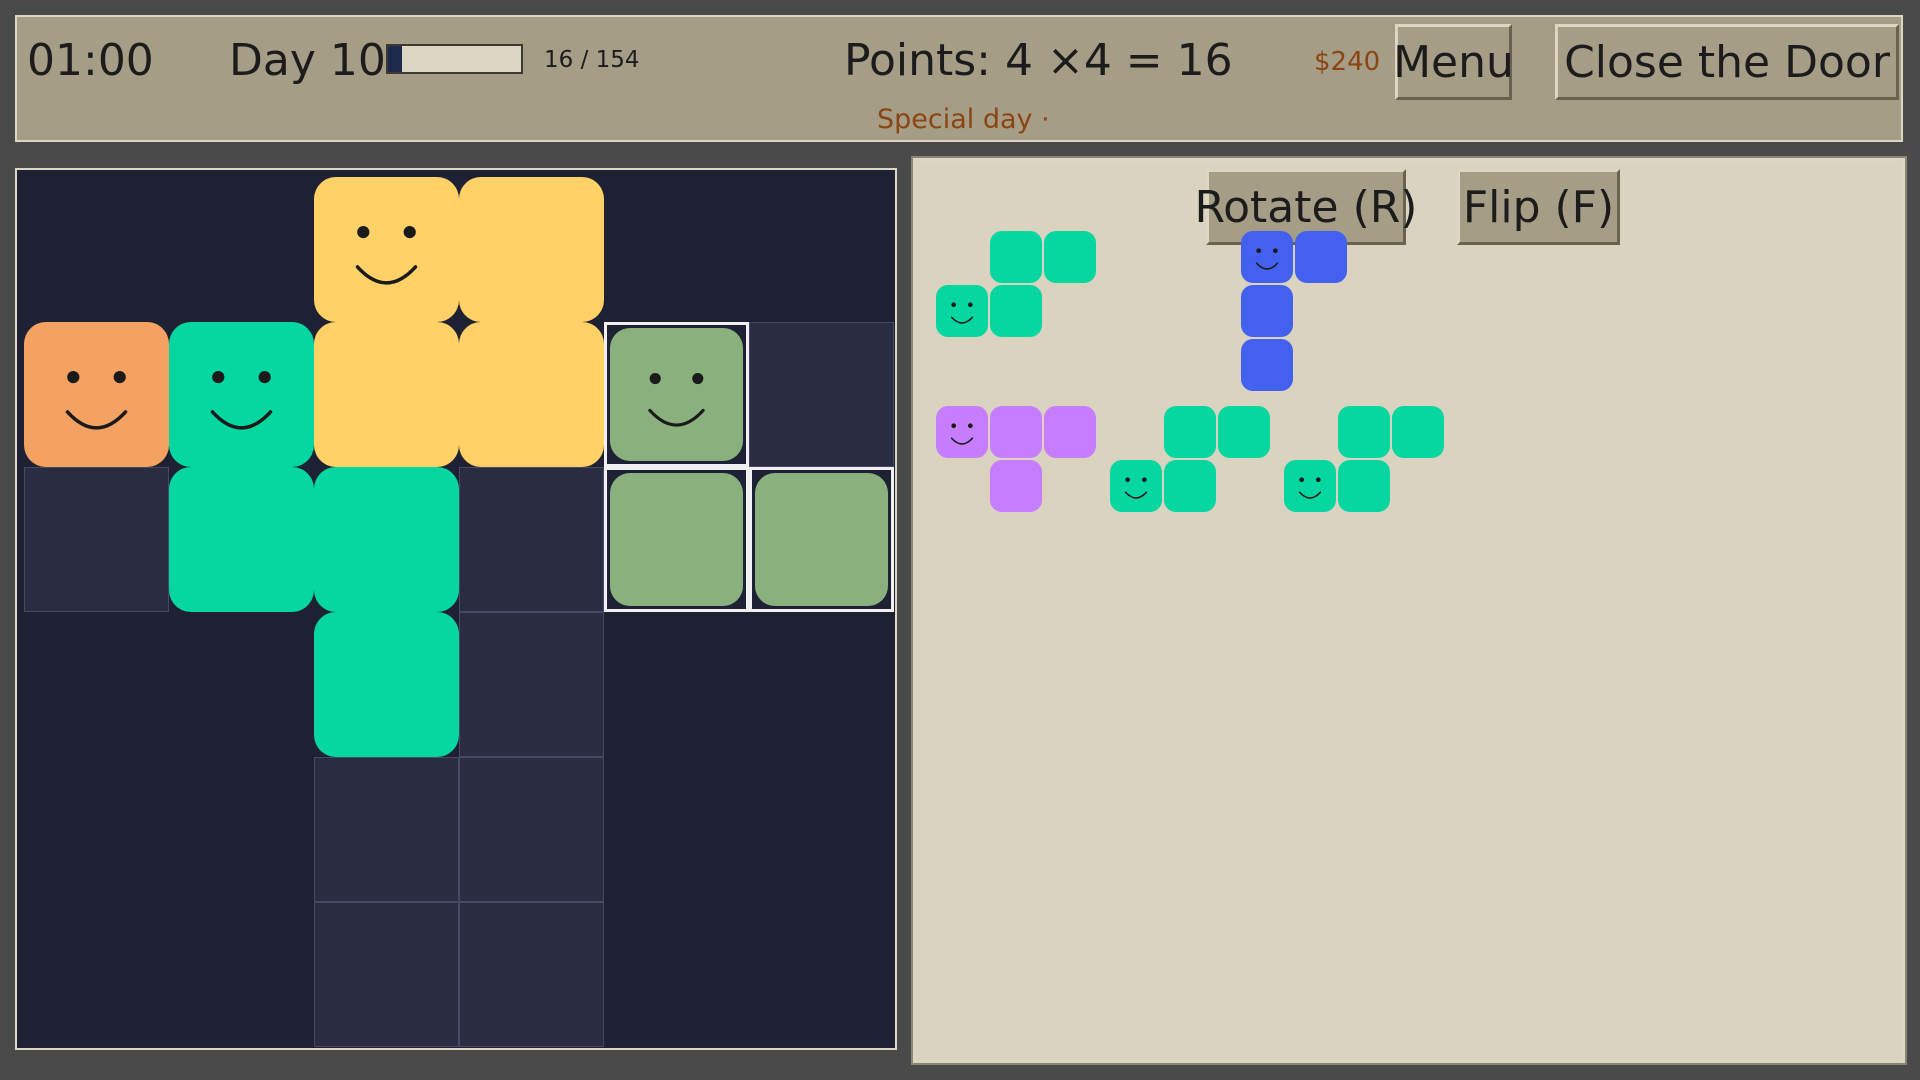 This screenshot has width=1920, height=1080. I want to click on board-block-orange, so click(96, 394).